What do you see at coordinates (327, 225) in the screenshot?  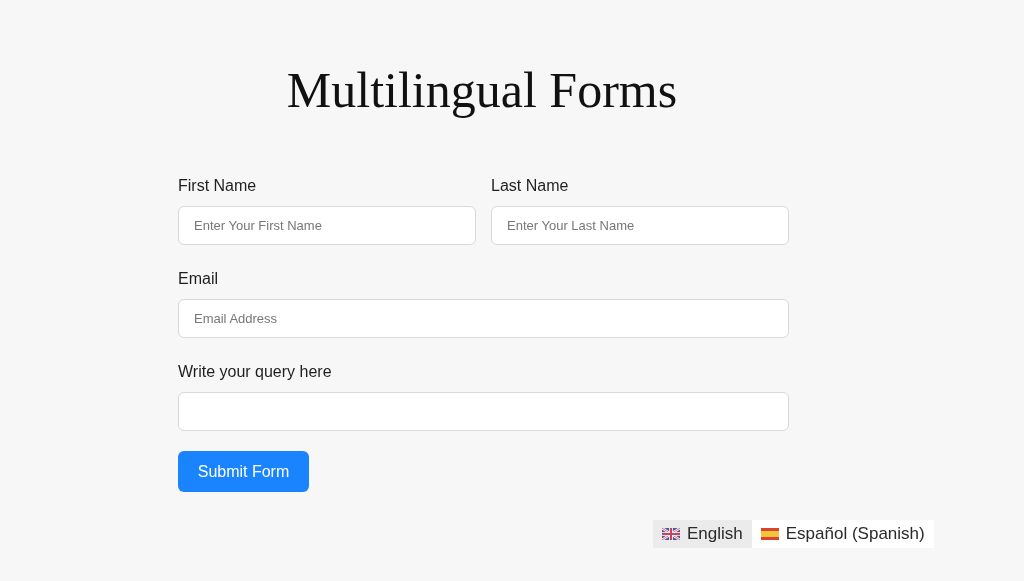 I see `input-field: Enter Your First Name` at bounding box center [327, 225].